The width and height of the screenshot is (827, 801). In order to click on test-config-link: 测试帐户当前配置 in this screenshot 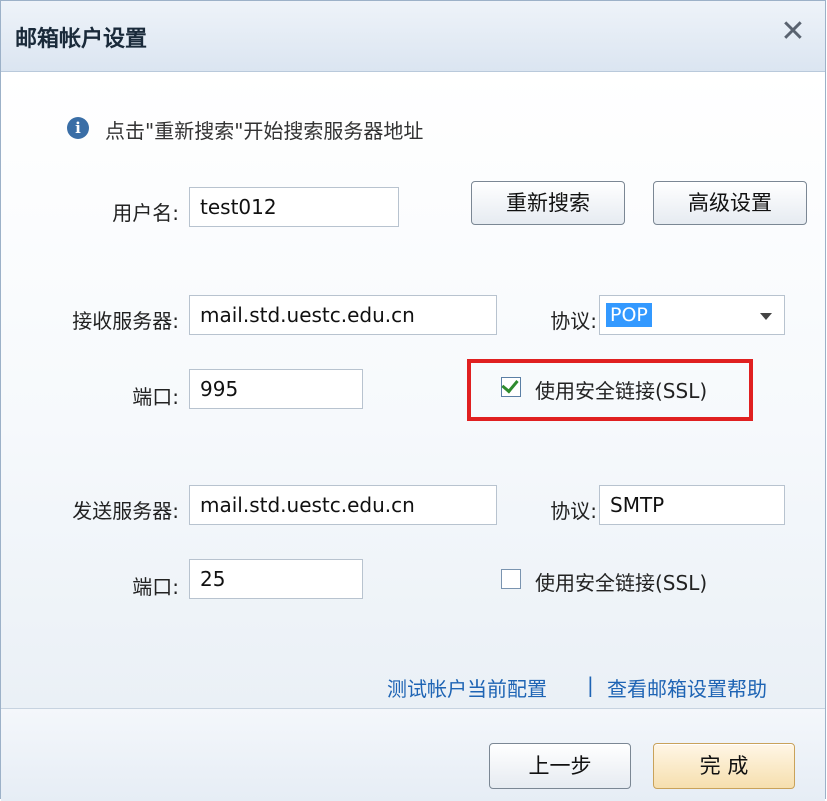, I will do `click(467, 687)`.